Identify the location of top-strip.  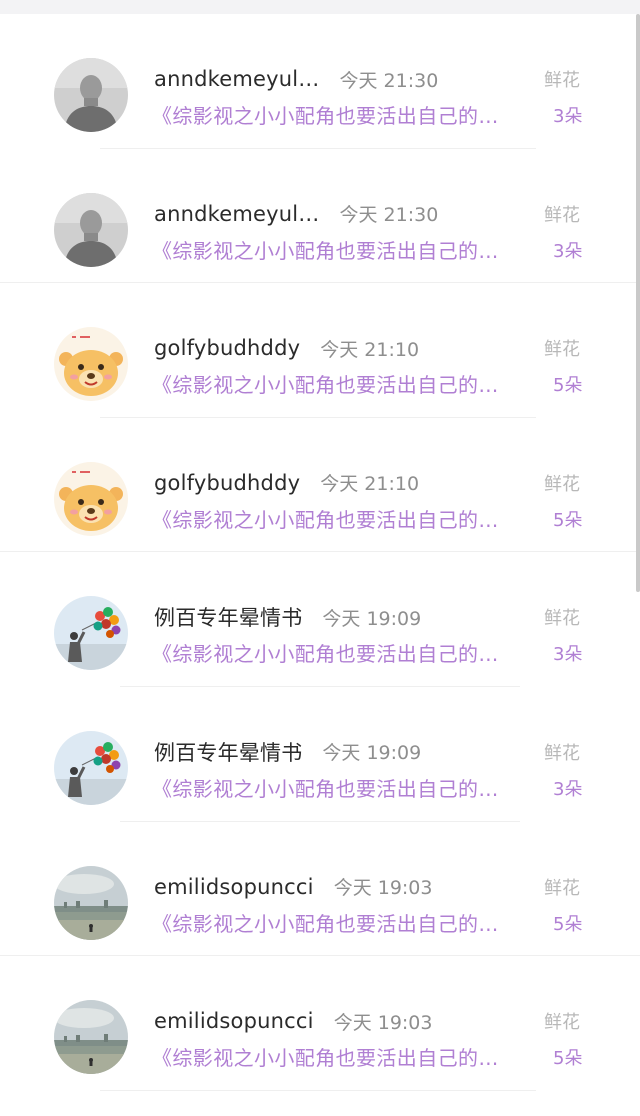
(320, 7).